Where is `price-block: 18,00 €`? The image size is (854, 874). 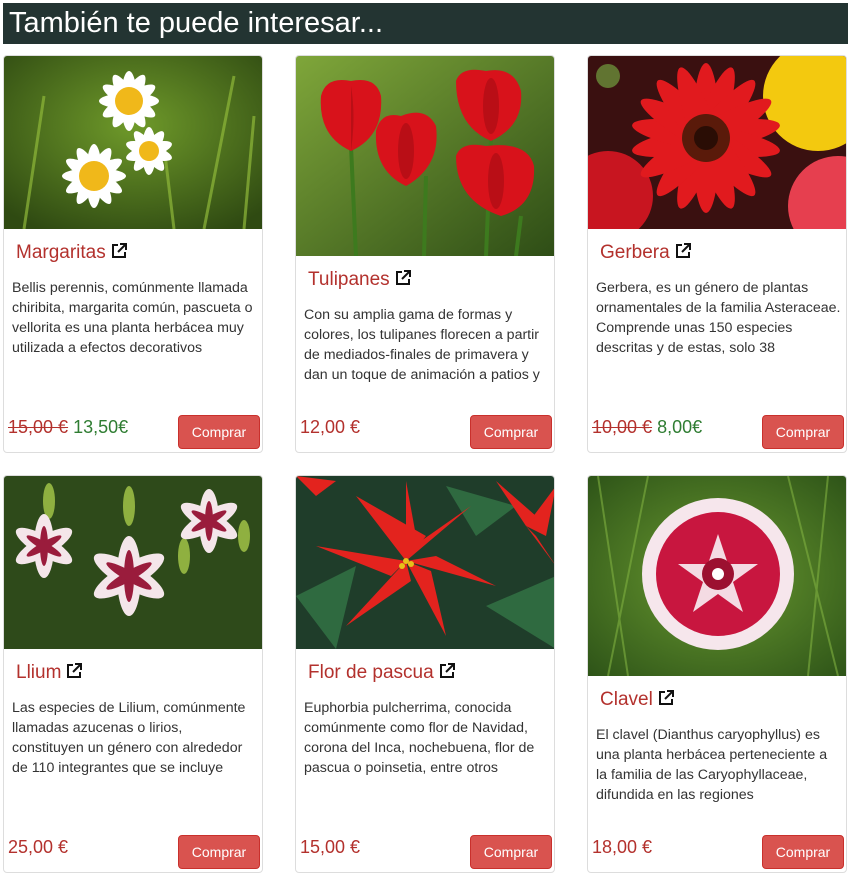 price-block: 18,00 € is located at coordinates (622, 847).